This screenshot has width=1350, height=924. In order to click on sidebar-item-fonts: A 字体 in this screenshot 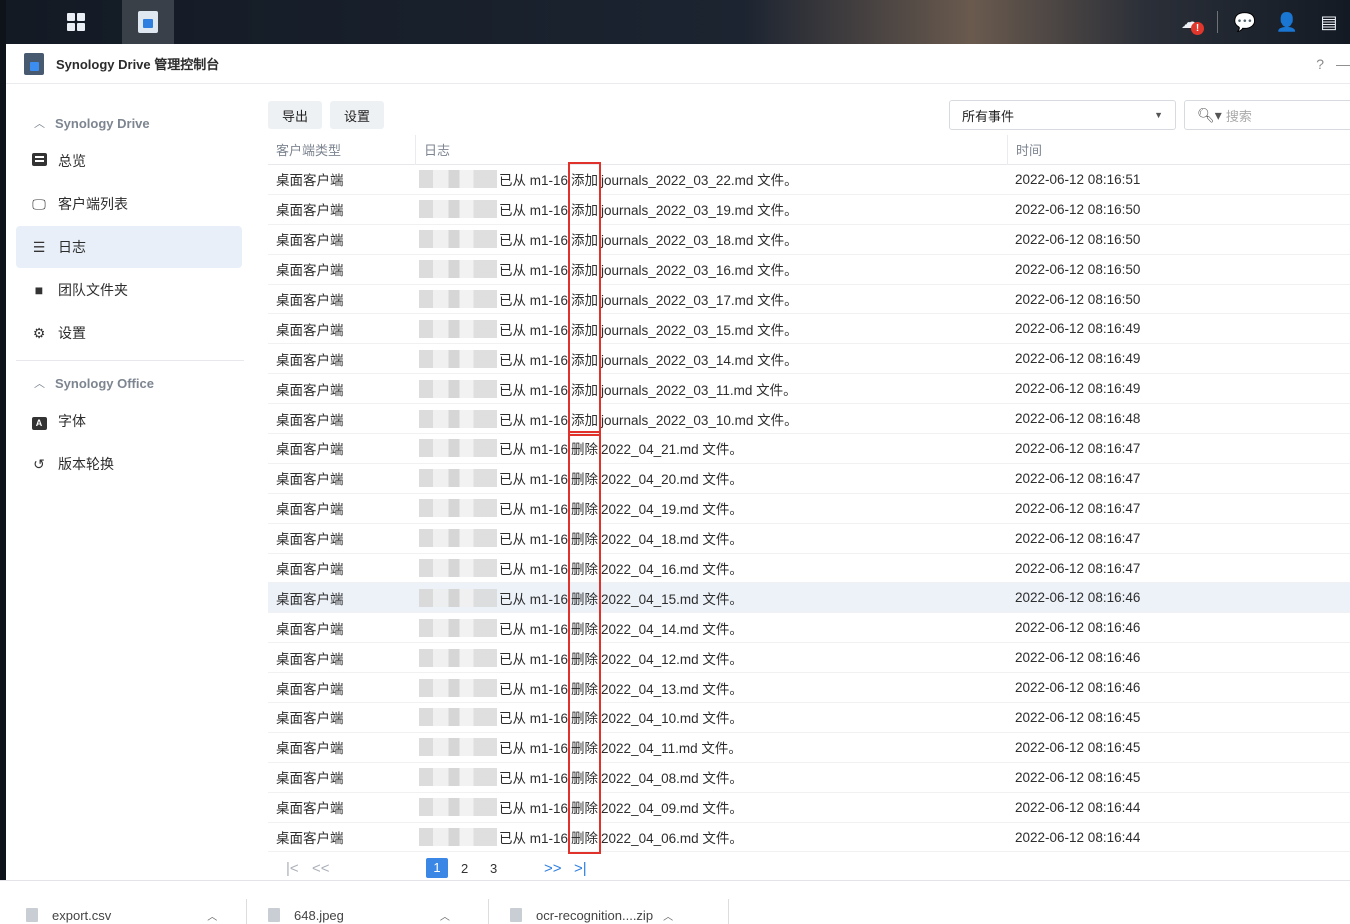, I will do `click(129, 421)`.